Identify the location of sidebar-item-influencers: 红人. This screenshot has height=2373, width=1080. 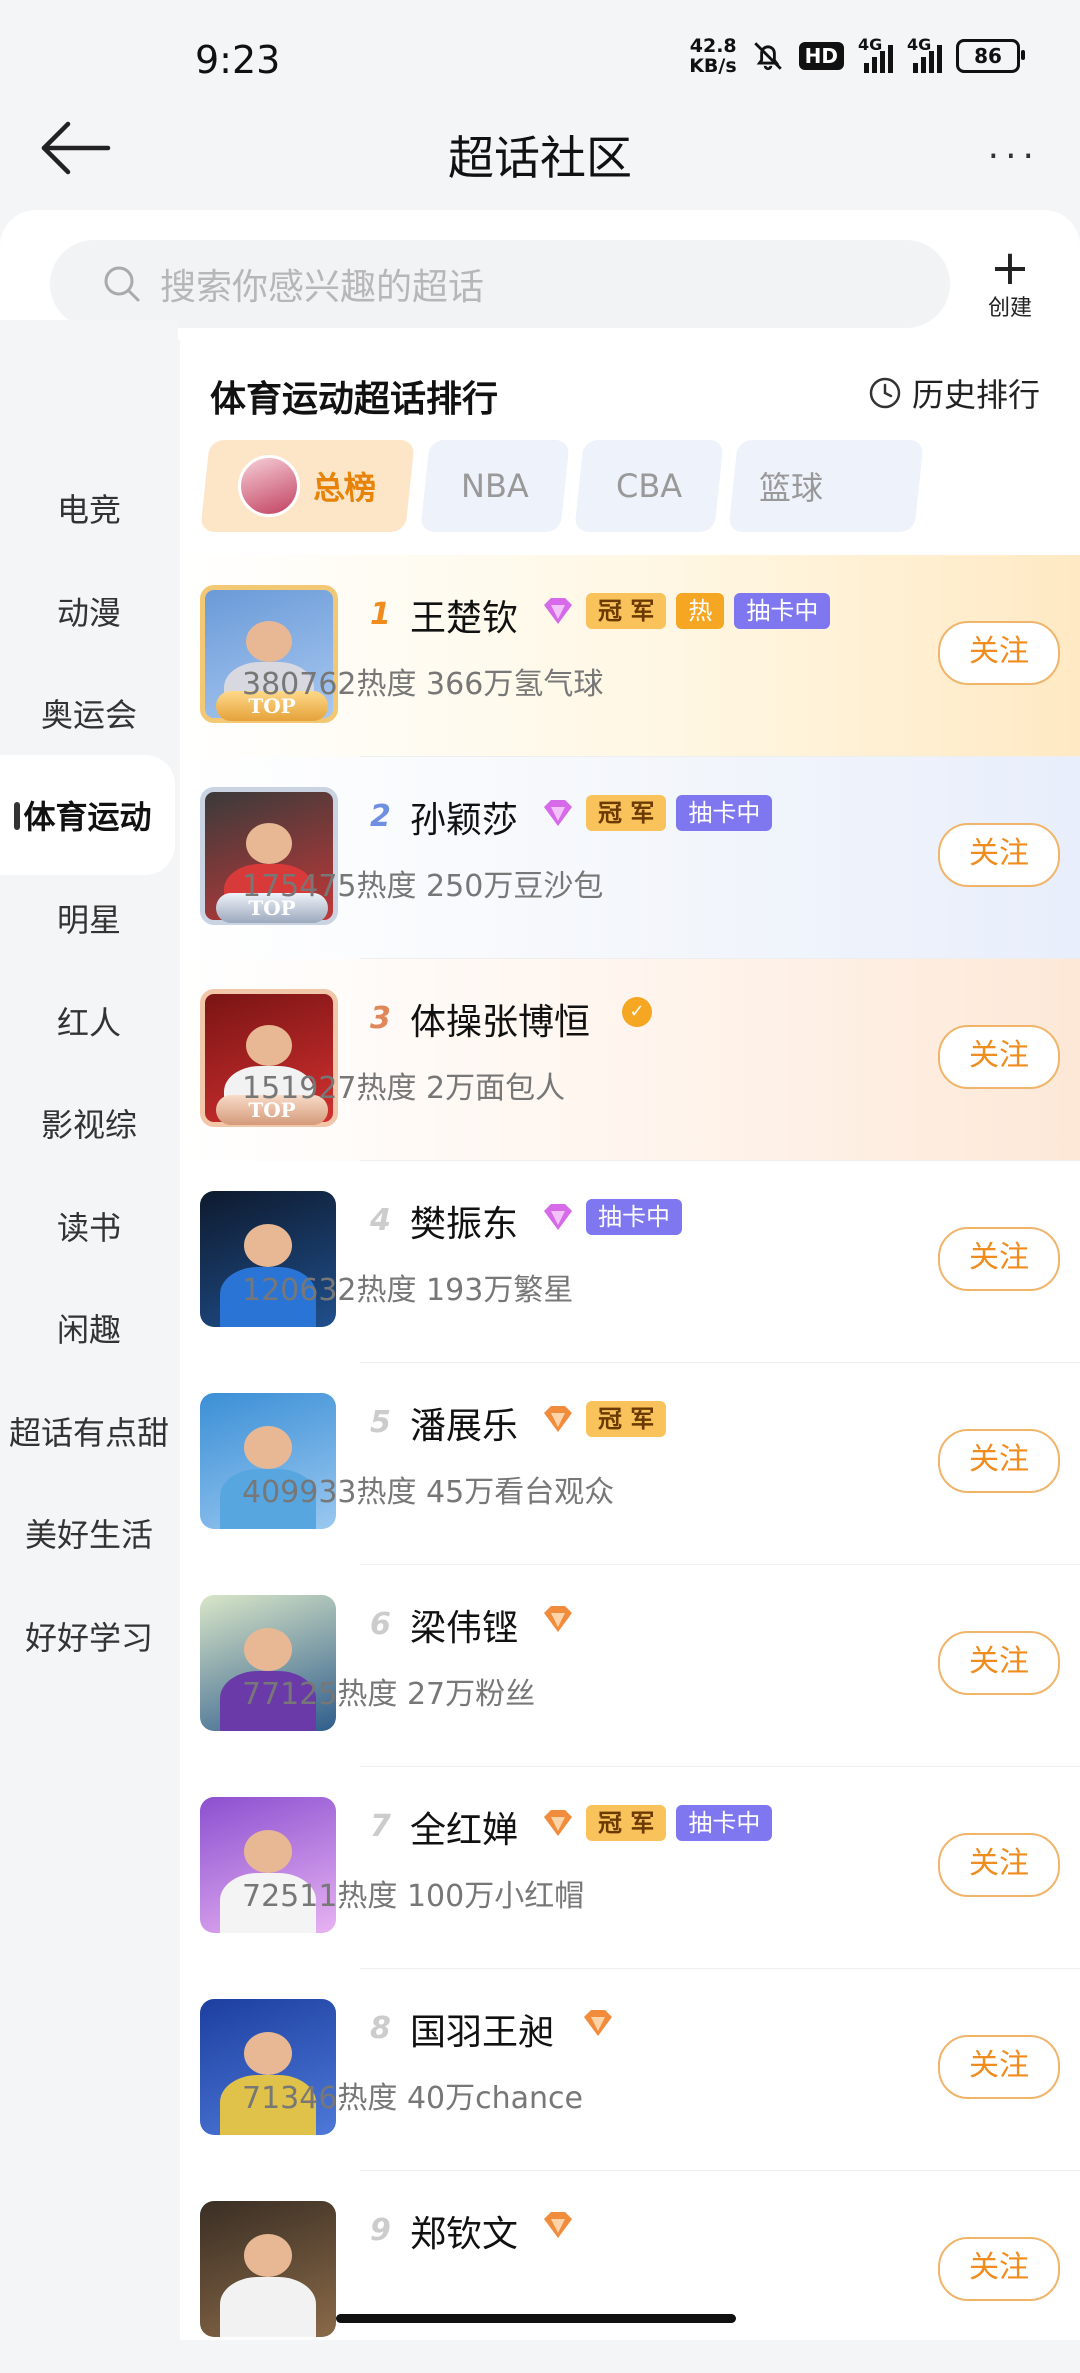
(89, 1021).